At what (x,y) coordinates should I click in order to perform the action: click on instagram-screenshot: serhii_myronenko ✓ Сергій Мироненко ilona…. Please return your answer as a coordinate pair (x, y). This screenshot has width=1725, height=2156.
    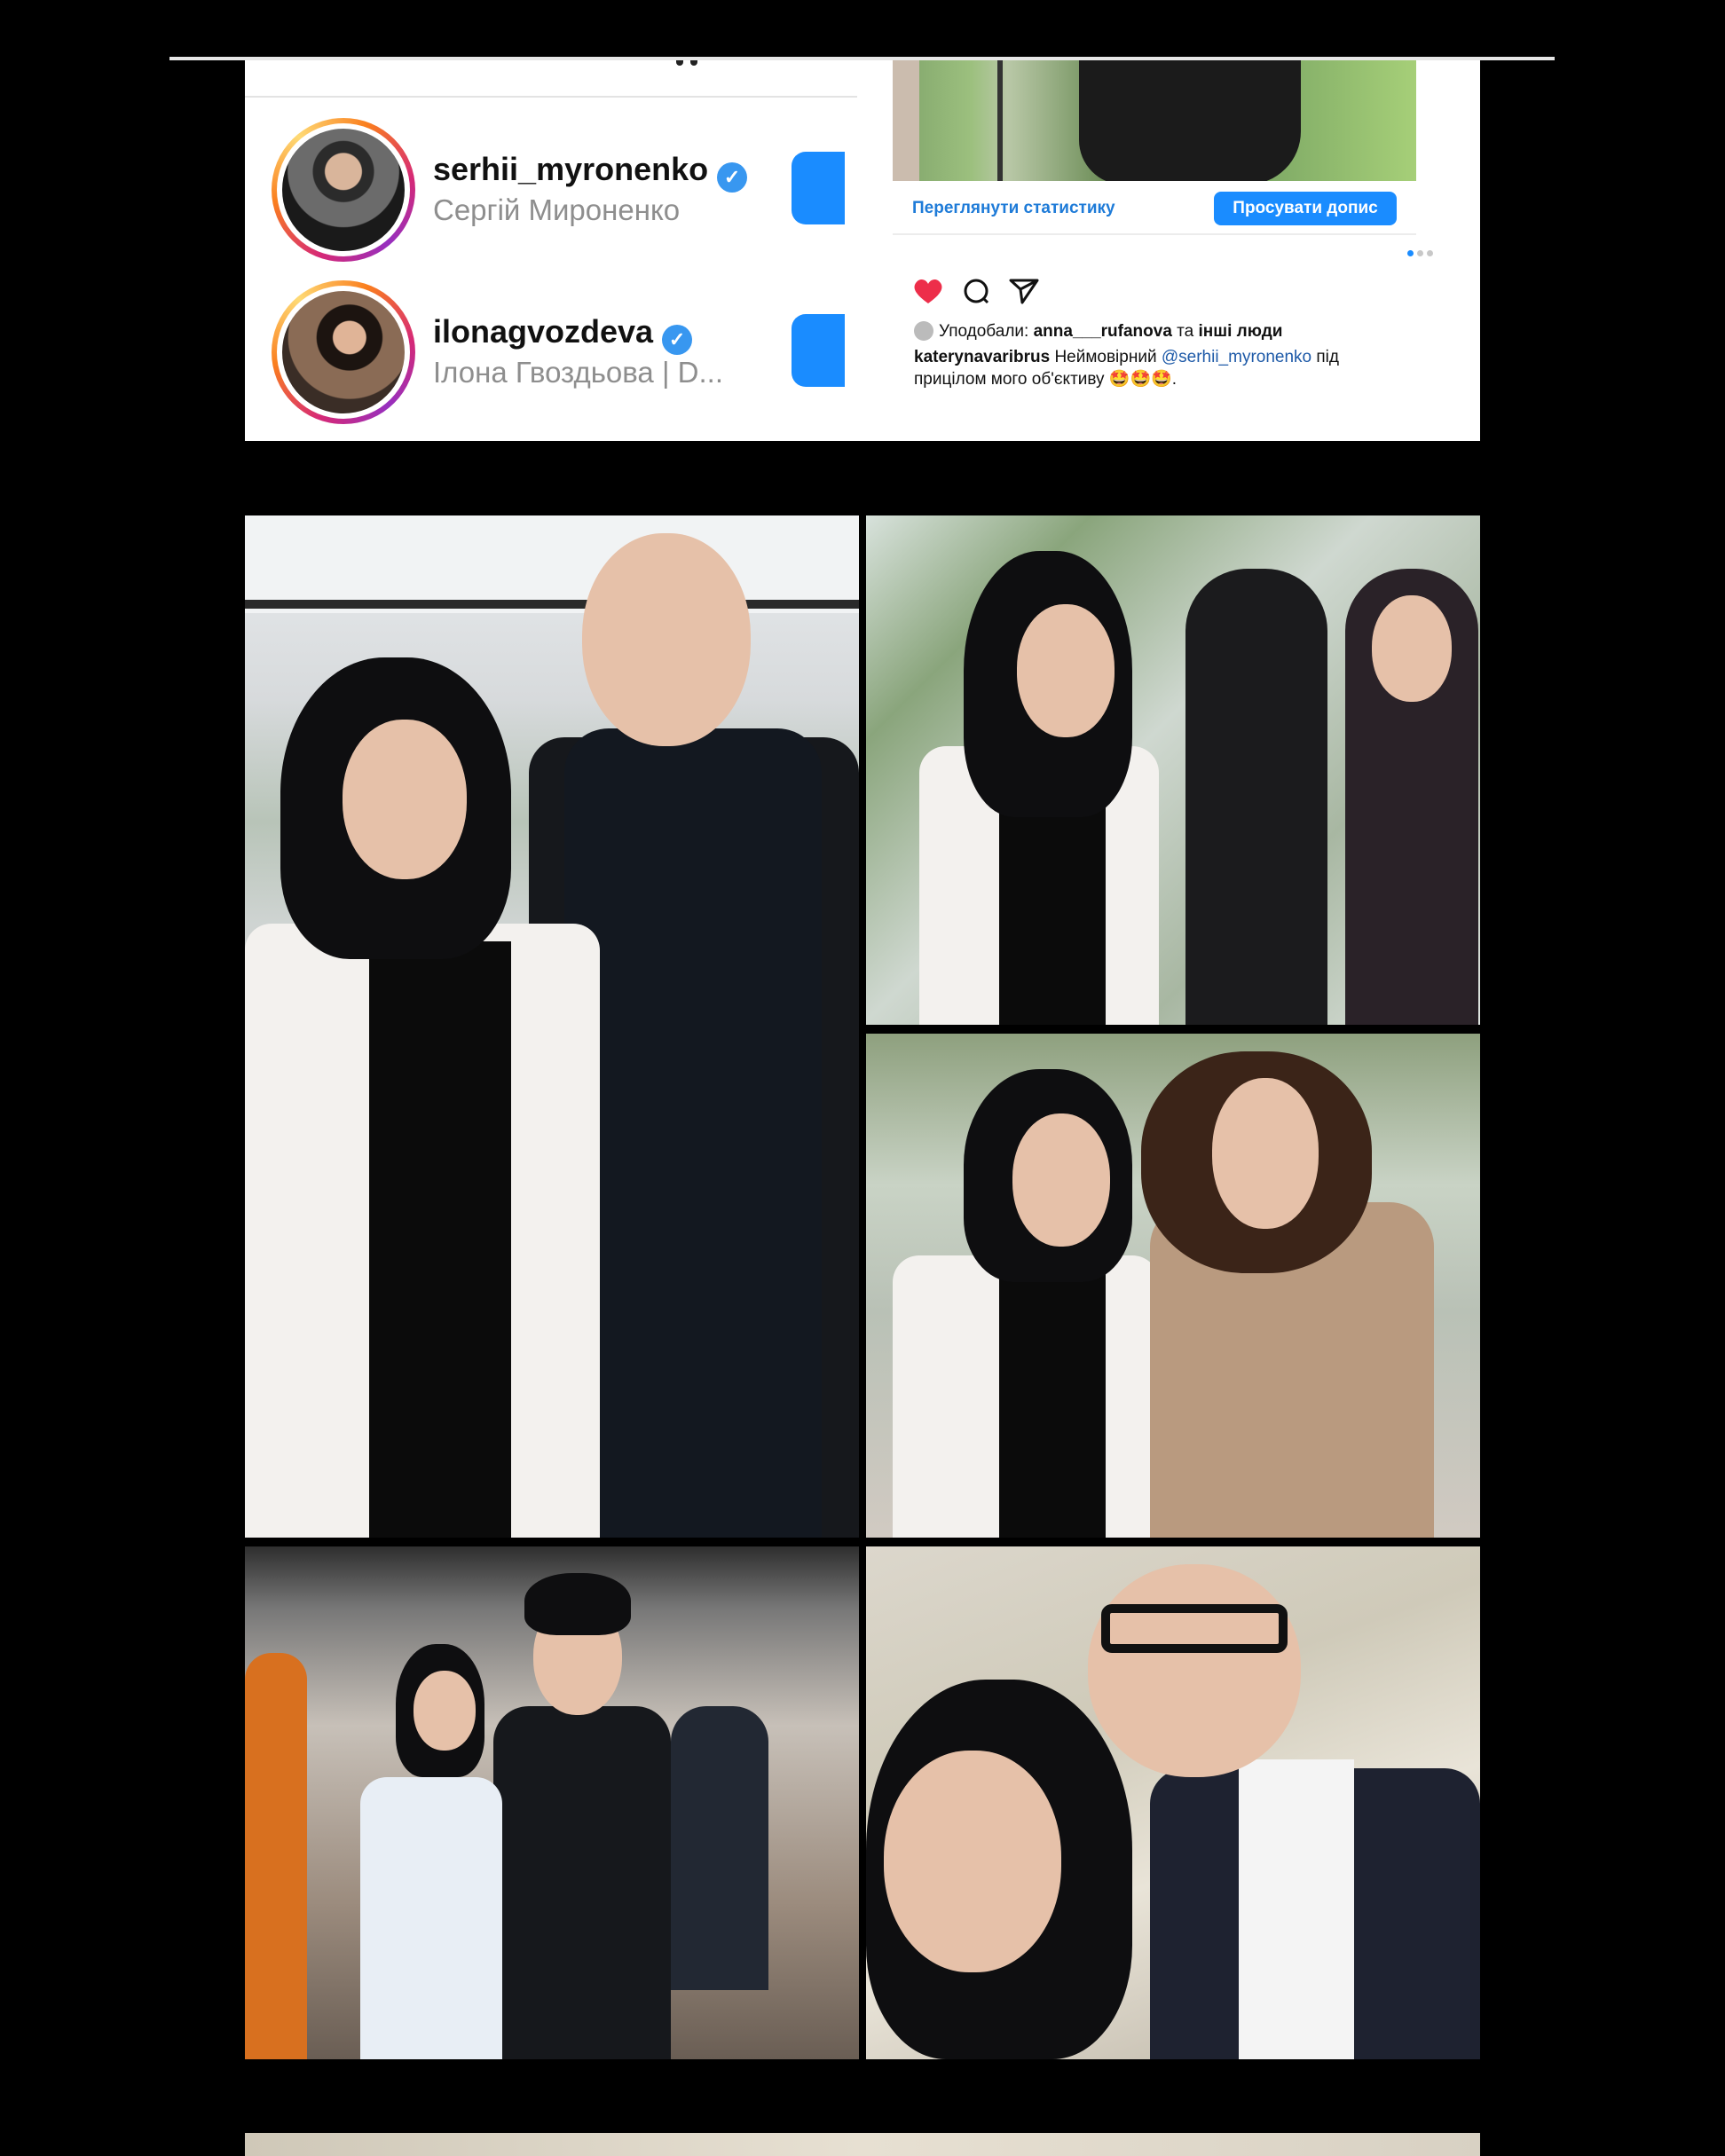
    Looking at the image, I should click on (862, 251).